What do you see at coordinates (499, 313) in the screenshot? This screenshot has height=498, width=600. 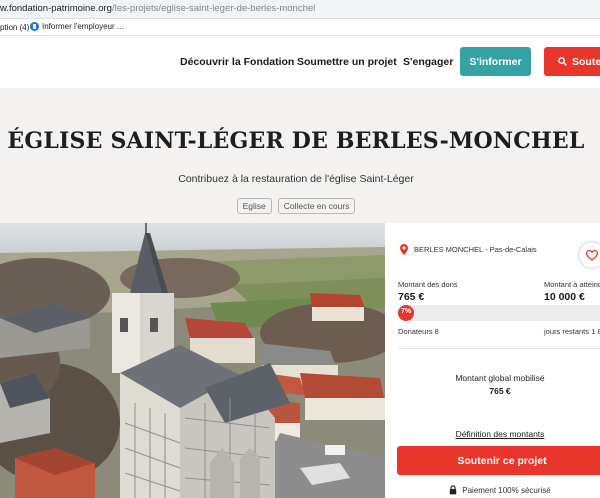 I see `progress-bar: 7%` at bounding box center [499, 313].